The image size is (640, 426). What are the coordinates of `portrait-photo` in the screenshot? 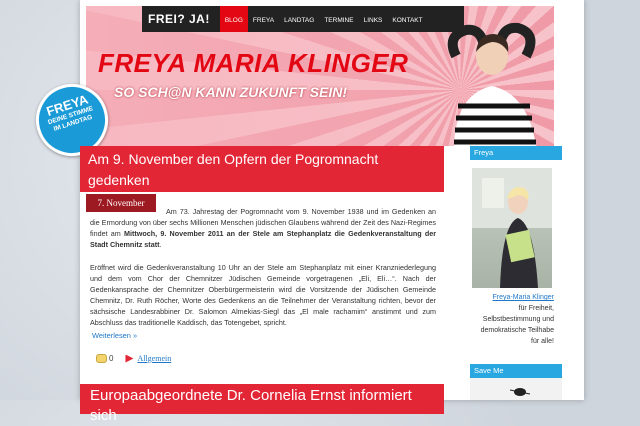 It's located at (512, 228).